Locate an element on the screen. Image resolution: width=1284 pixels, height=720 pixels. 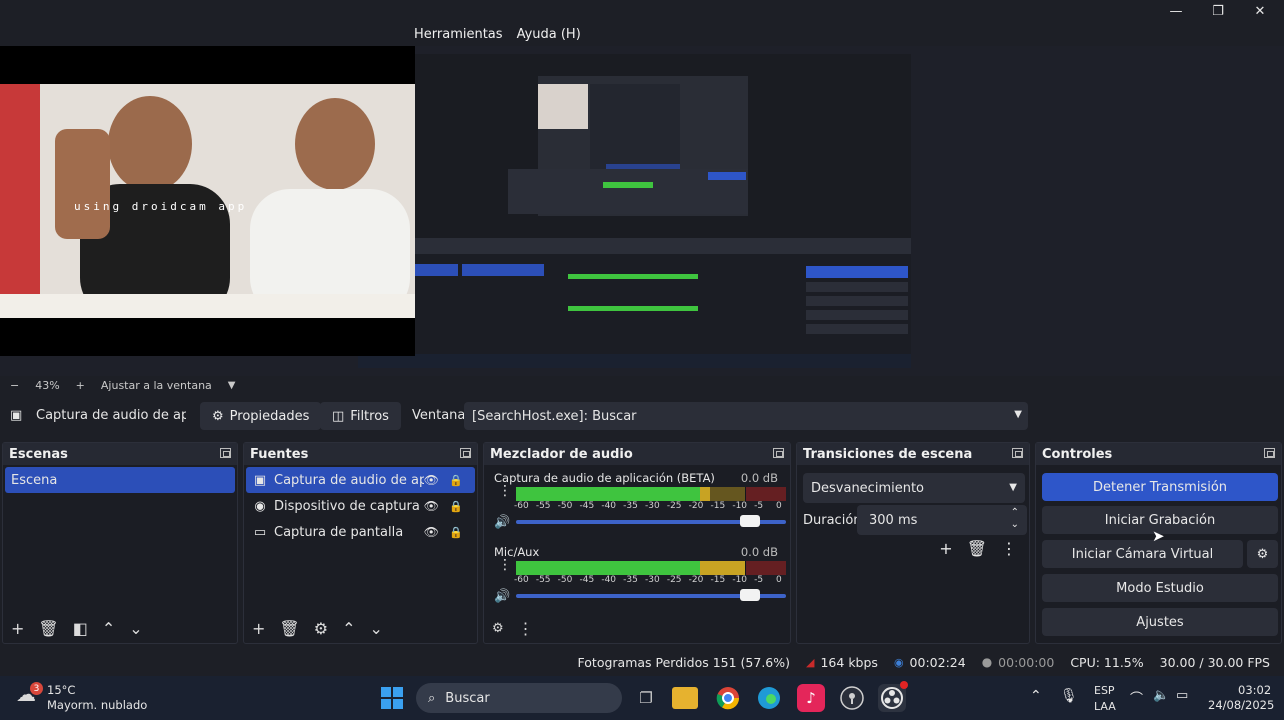
file-explorer-button is located at coordinates (685, 698).